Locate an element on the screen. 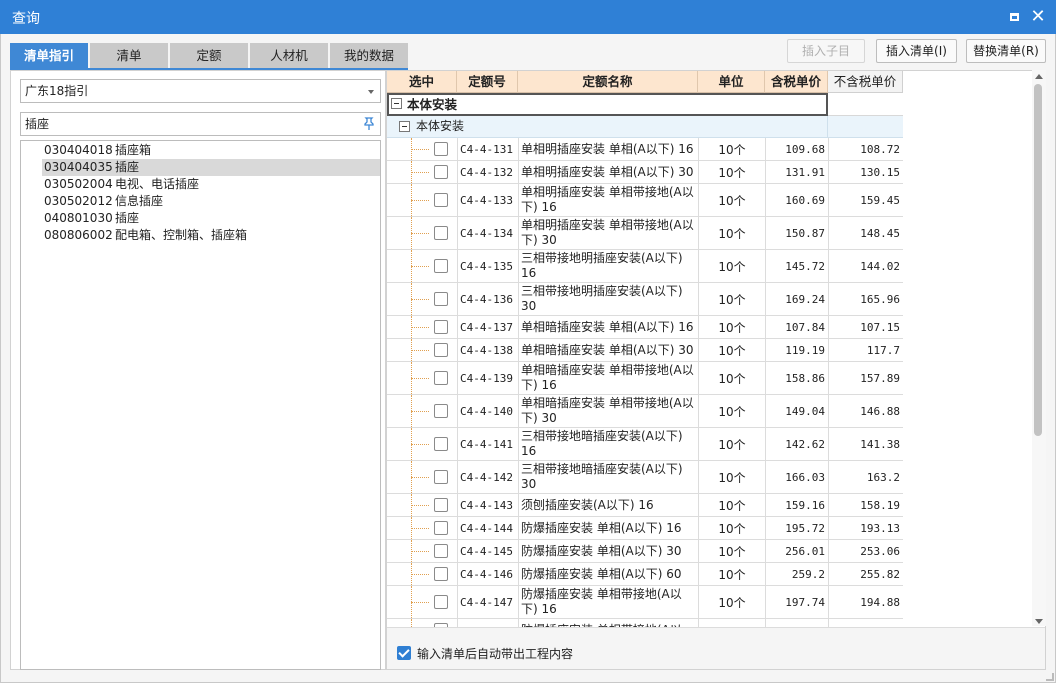 This screenshot has width=1056, height=683. maximize-icon is located at coordinates (1015, 17).